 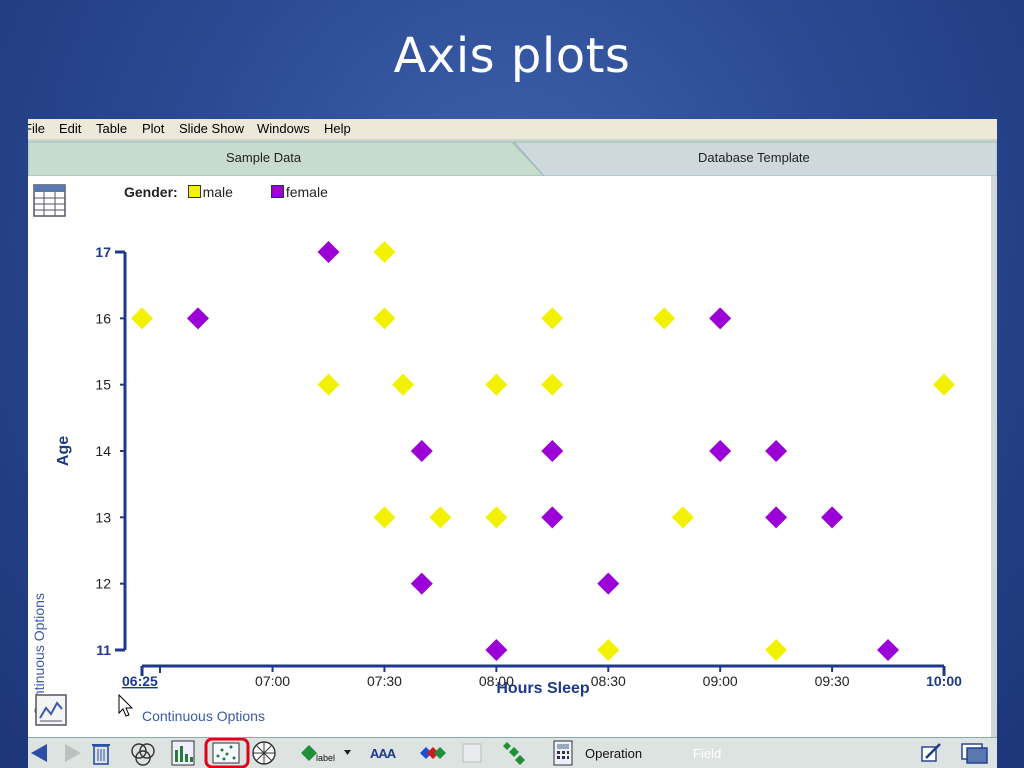 What do you see at coordinates (41, 753) in the screenshot?
I see `back-arrow-icon` at bounding box center [41, 753].